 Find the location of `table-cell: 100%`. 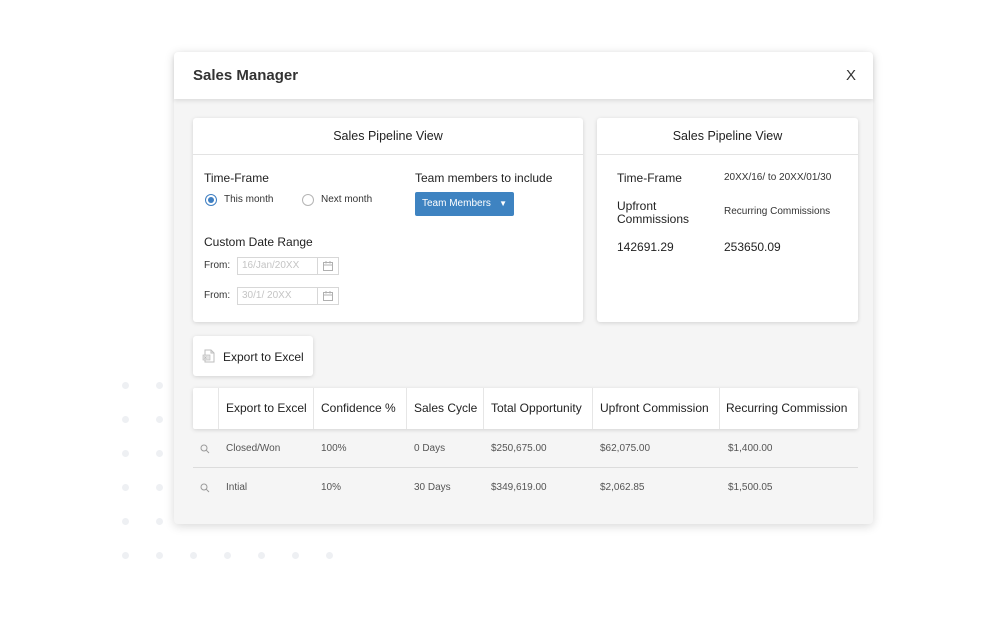

table-cell: 100% is located at coordinates (334, 448).